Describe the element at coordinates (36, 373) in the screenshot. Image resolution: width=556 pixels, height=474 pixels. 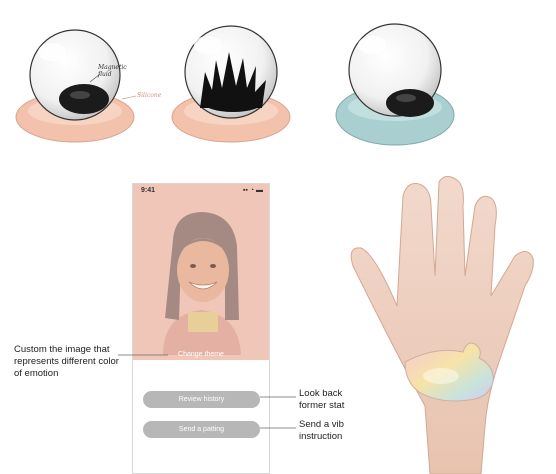
I see `custom-note-line3: of emotion` at that location.